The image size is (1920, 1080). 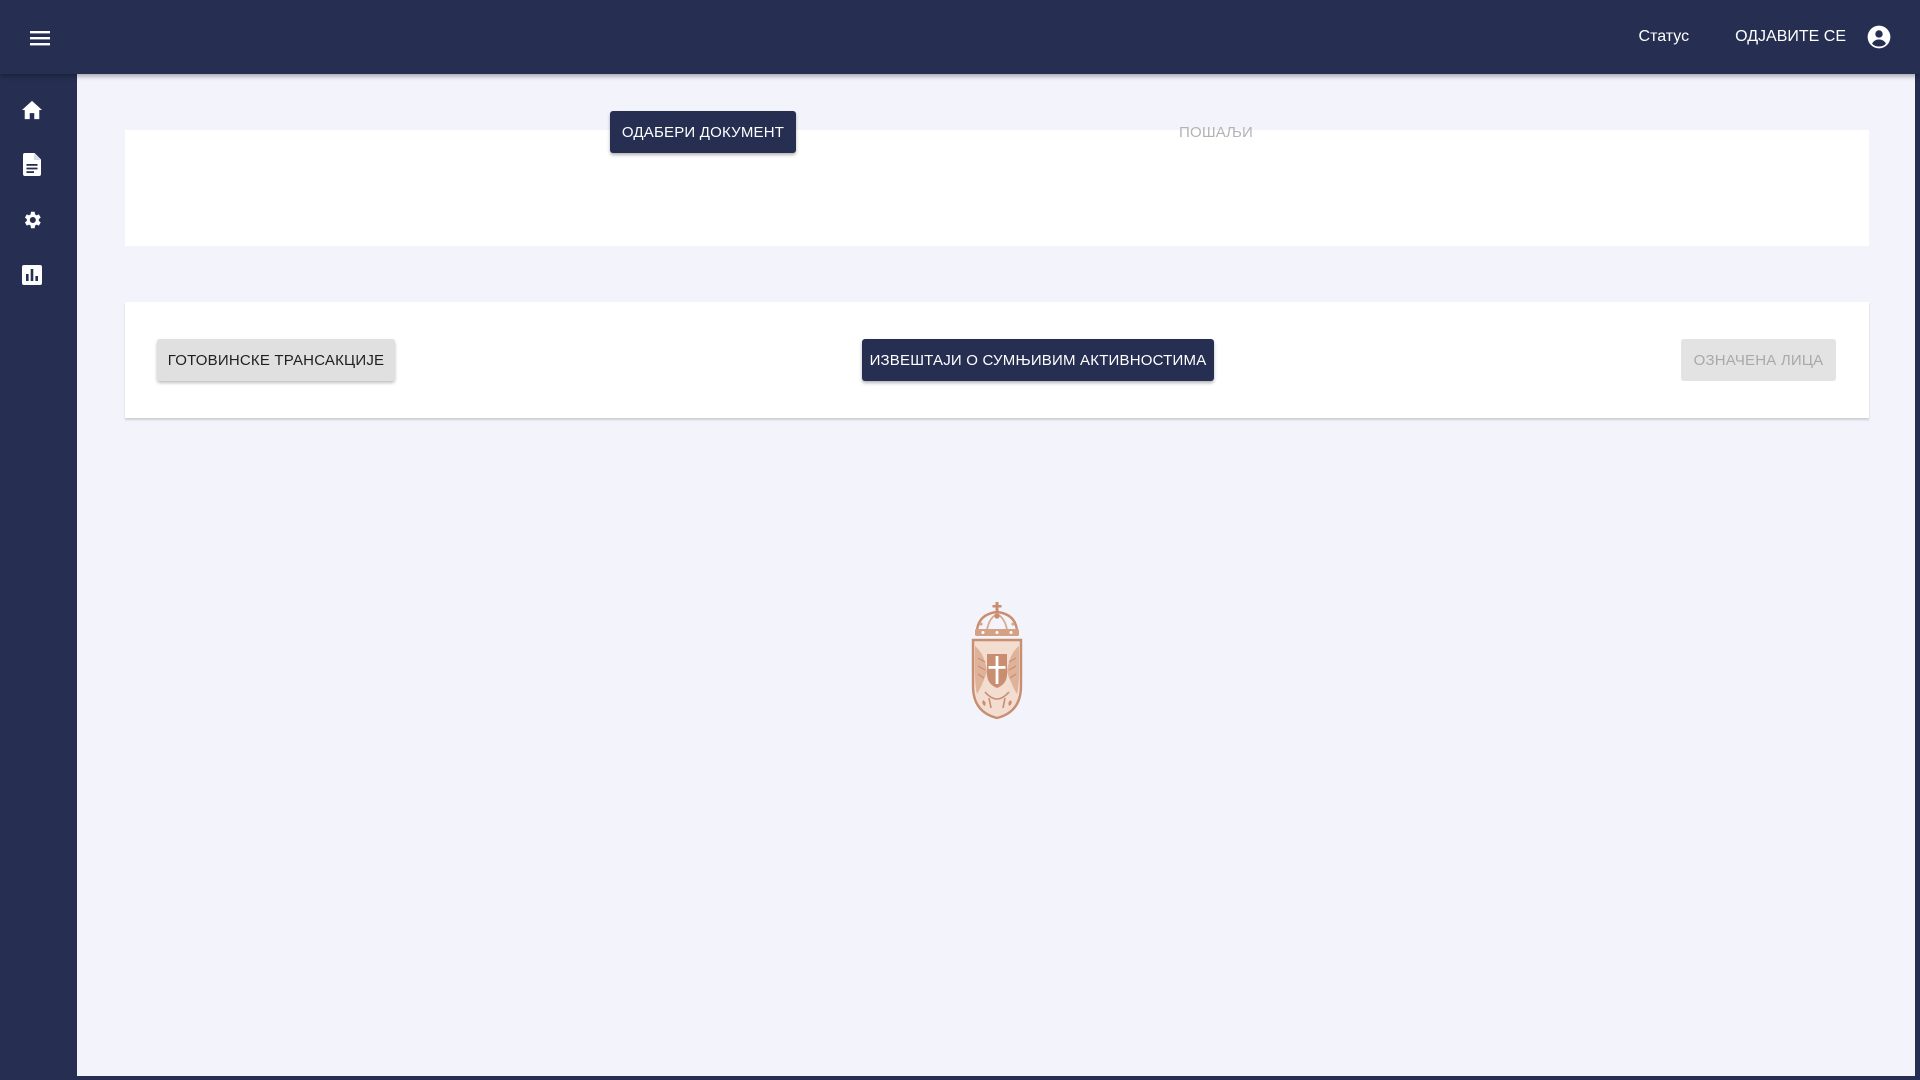 I want to click on topbar-actions: Статус ОДЈАВИТЕ СЕ, so click(x=1765, y=37).